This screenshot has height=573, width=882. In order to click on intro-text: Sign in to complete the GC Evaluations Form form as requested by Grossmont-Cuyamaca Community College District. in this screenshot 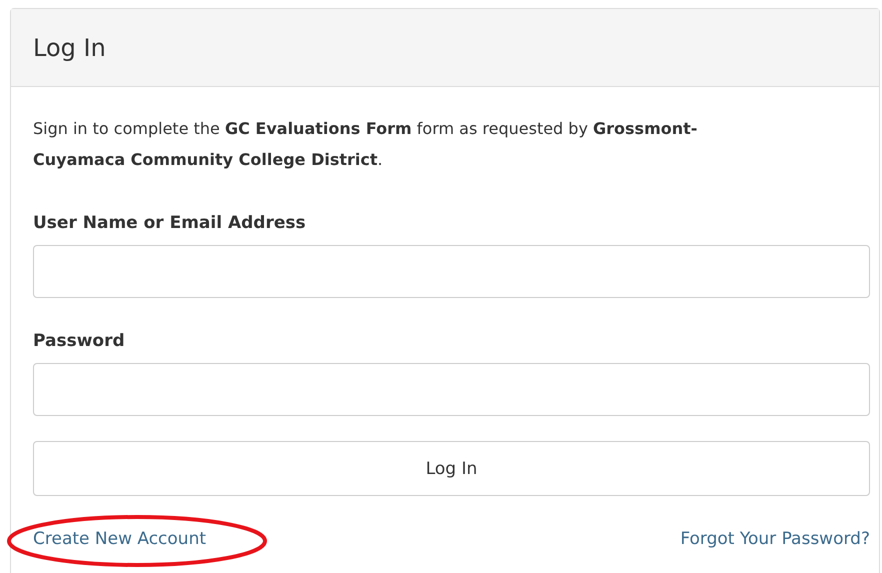, I will do `click(365, 144)`.